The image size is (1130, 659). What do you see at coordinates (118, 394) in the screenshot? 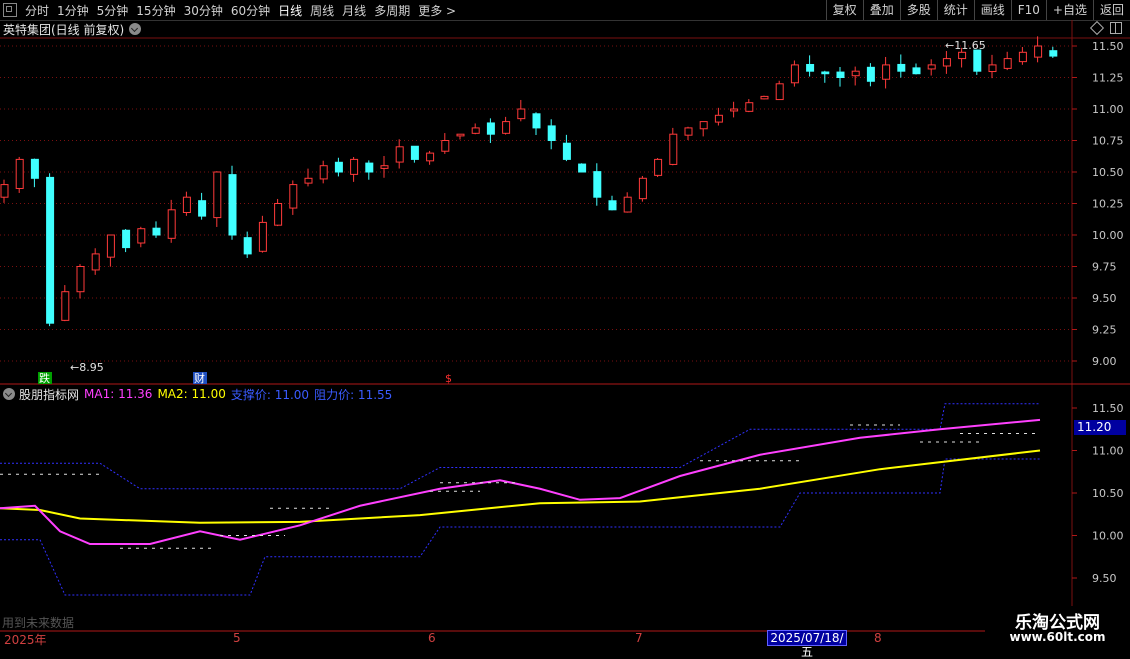
I see `ma1-label: MA1: 11.36` at bounding box center [118, 394].